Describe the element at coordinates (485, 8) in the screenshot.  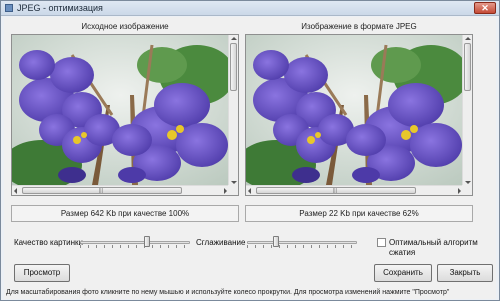
I see `window-close-button: ✕` at that location.